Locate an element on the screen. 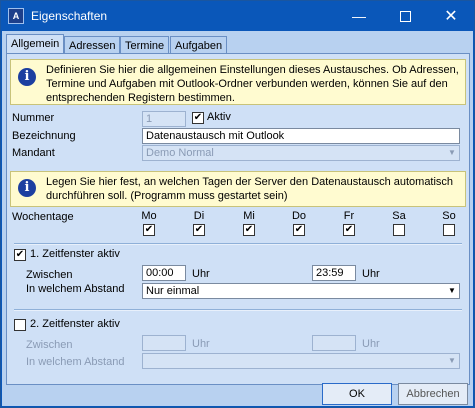 The height and width of the screenshot is (408, 475). close-icon: ✕ is located at coordinates (451, 16).